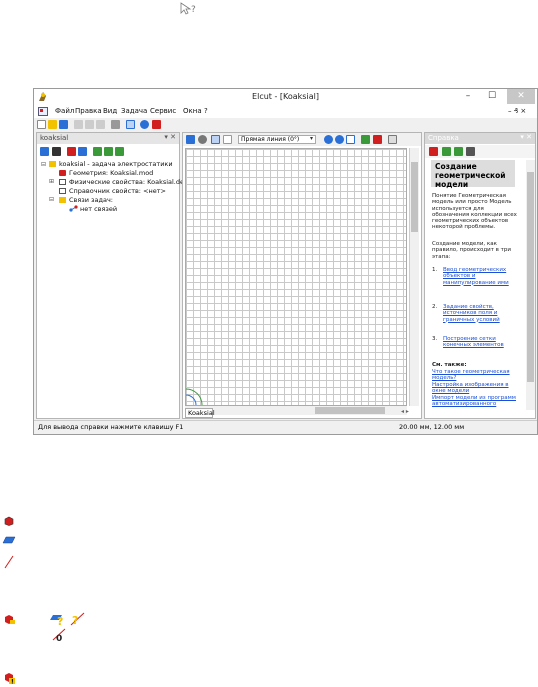  I want to click on step-number: 3., so click(435, 339).